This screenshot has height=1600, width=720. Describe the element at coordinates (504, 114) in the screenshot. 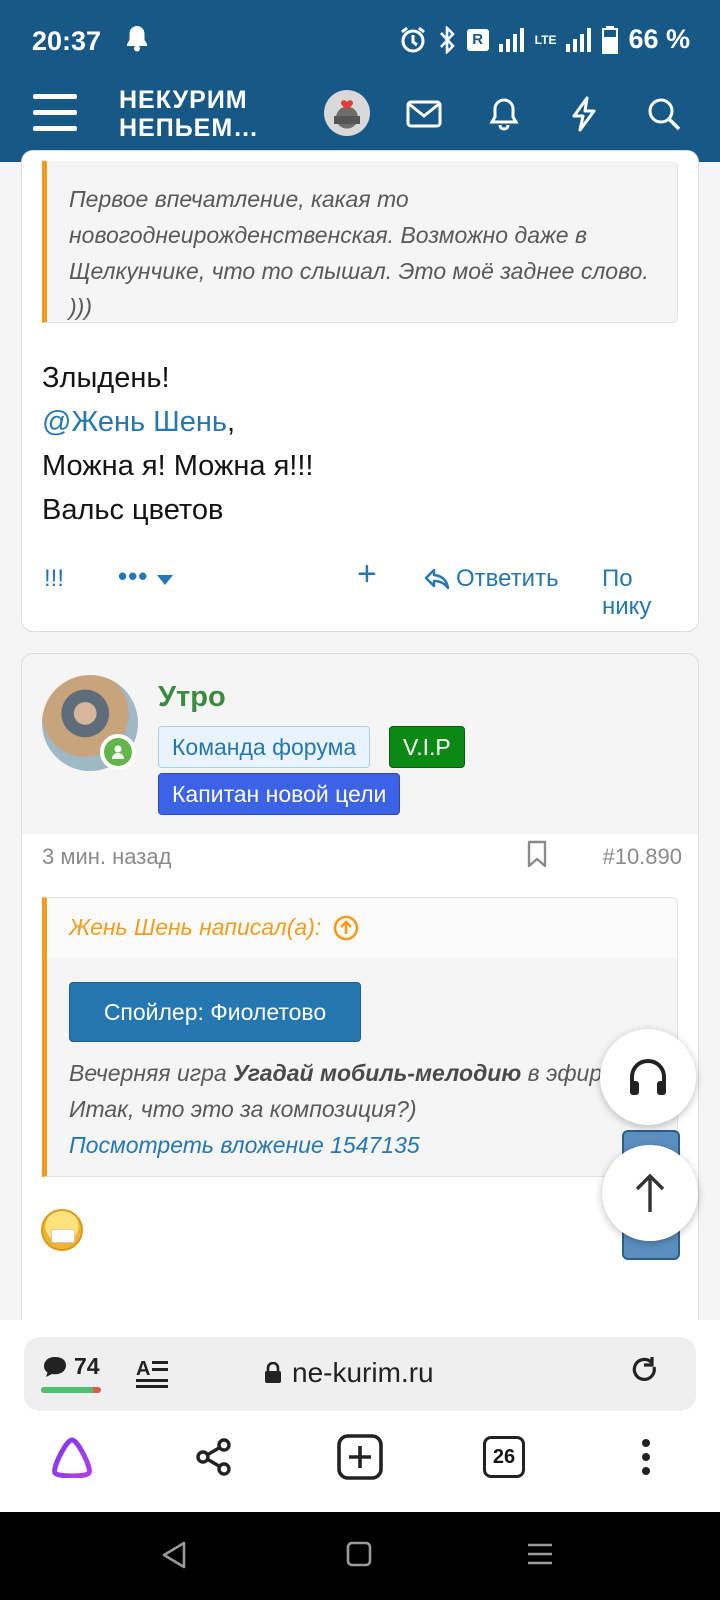

I see `alerts-bell-icon` at that location.